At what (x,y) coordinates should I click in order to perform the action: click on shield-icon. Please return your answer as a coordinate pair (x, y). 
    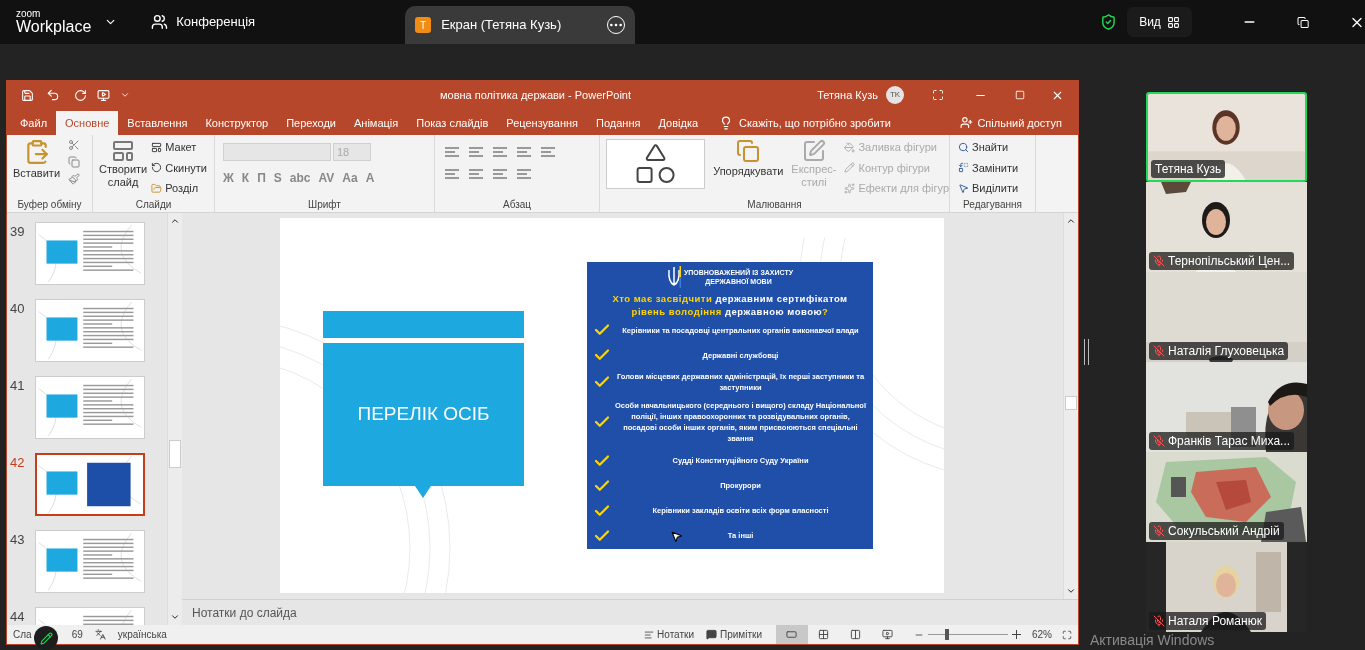
    Looking at the image, I should click on (1109, 22).